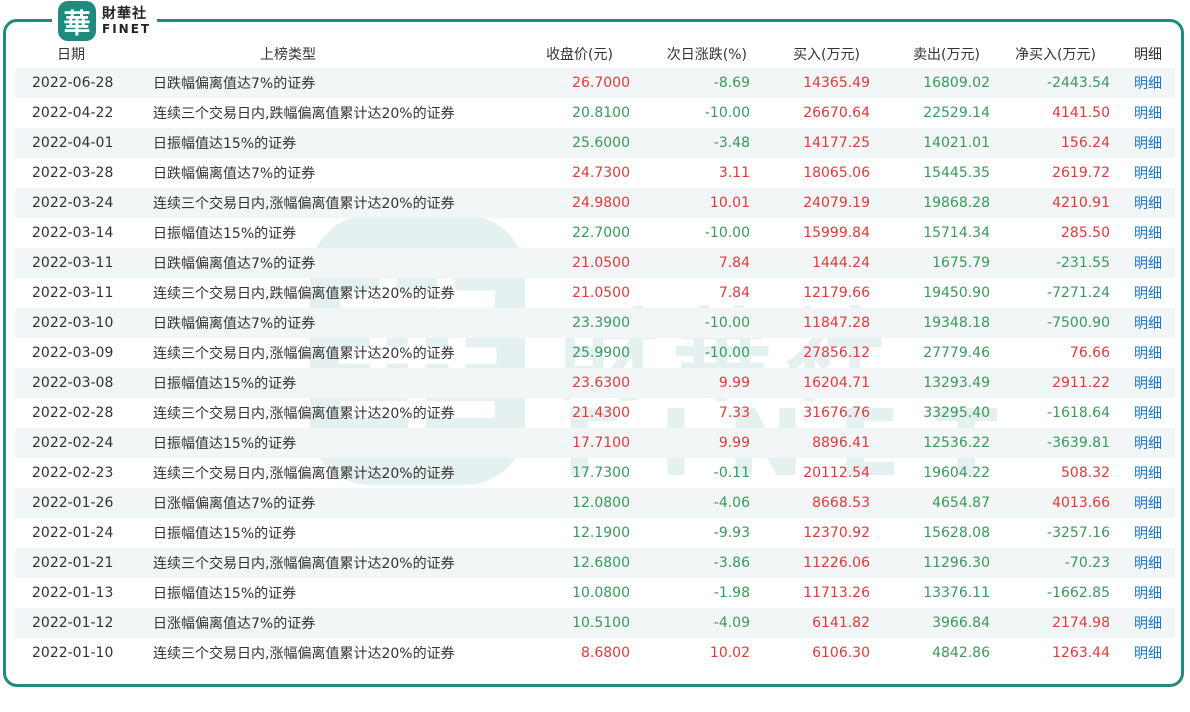 The height and width of the screenshot is (712, 1190). What do you see at coordinates (956, 113) in the screenshot?
I see `cell-sell: 22529.14` at bounding box center [956, 113].